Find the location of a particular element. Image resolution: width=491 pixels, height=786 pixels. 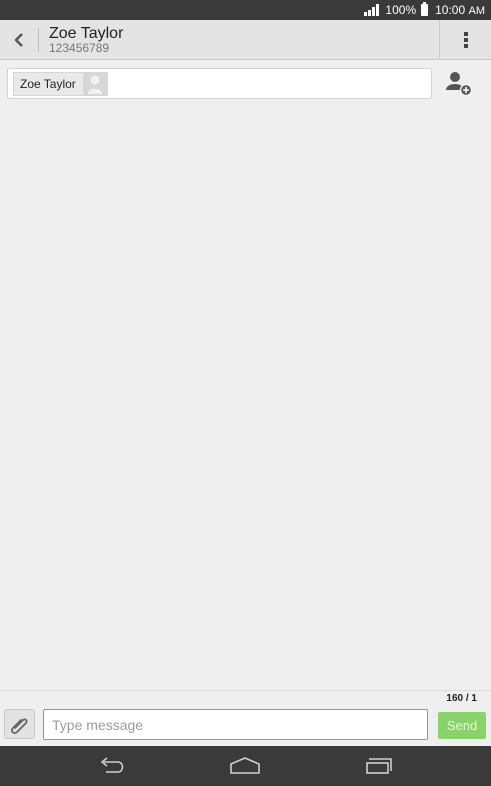

add-contact-button is located at coordinates (459, 84).